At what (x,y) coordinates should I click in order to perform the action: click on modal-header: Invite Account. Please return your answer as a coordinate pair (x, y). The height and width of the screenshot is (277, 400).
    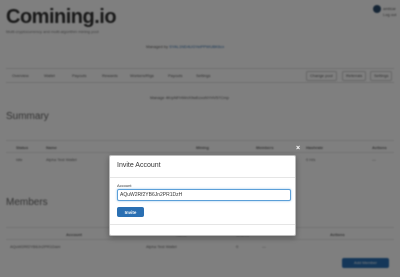
    Looking at the image, I should click on (202, 167).